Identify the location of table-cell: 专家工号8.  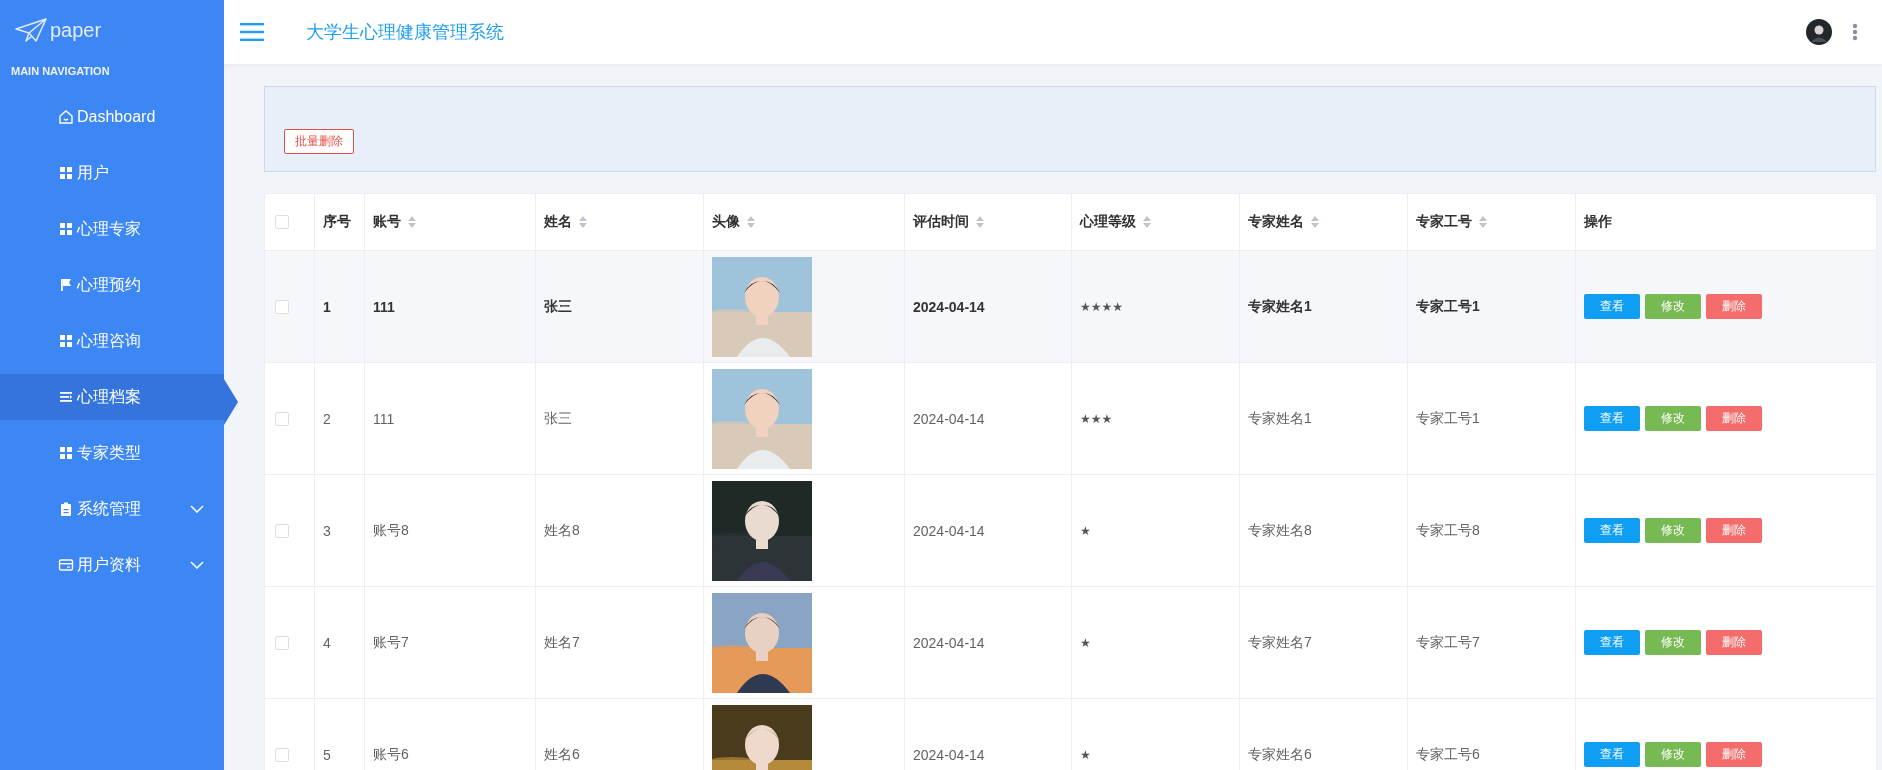
(1491, 530).